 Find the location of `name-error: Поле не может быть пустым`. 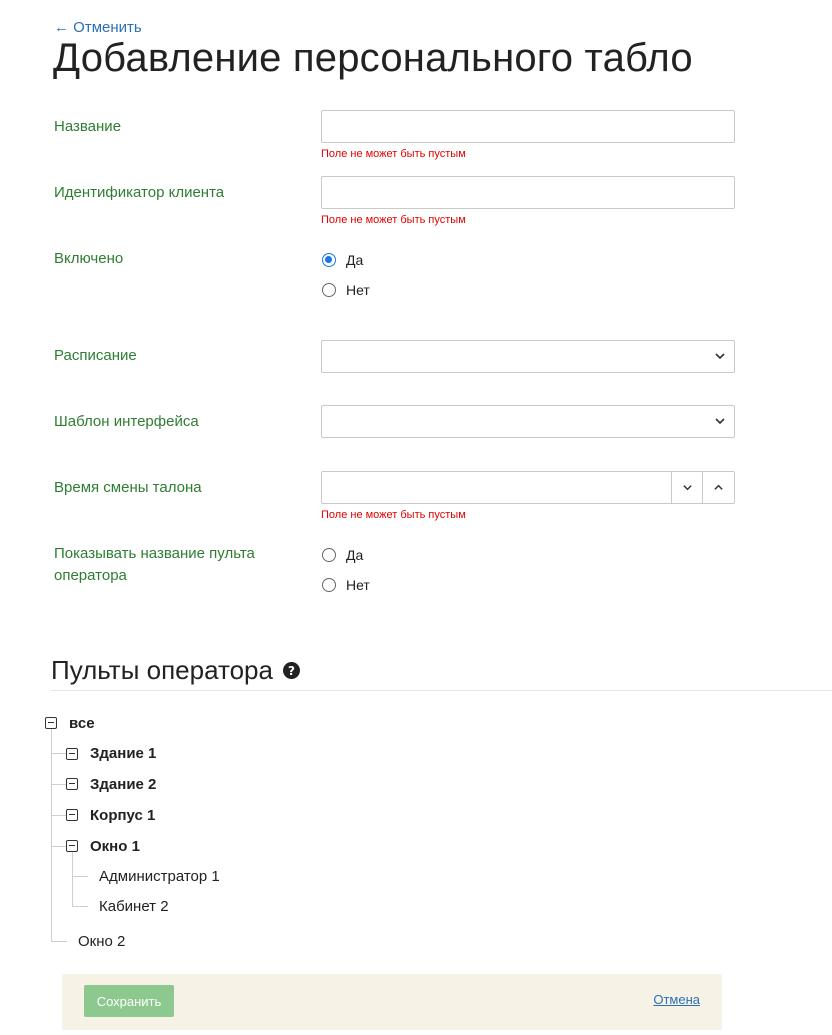

name-error: Поле не может быть пустым is located at coordinates (393, 154).